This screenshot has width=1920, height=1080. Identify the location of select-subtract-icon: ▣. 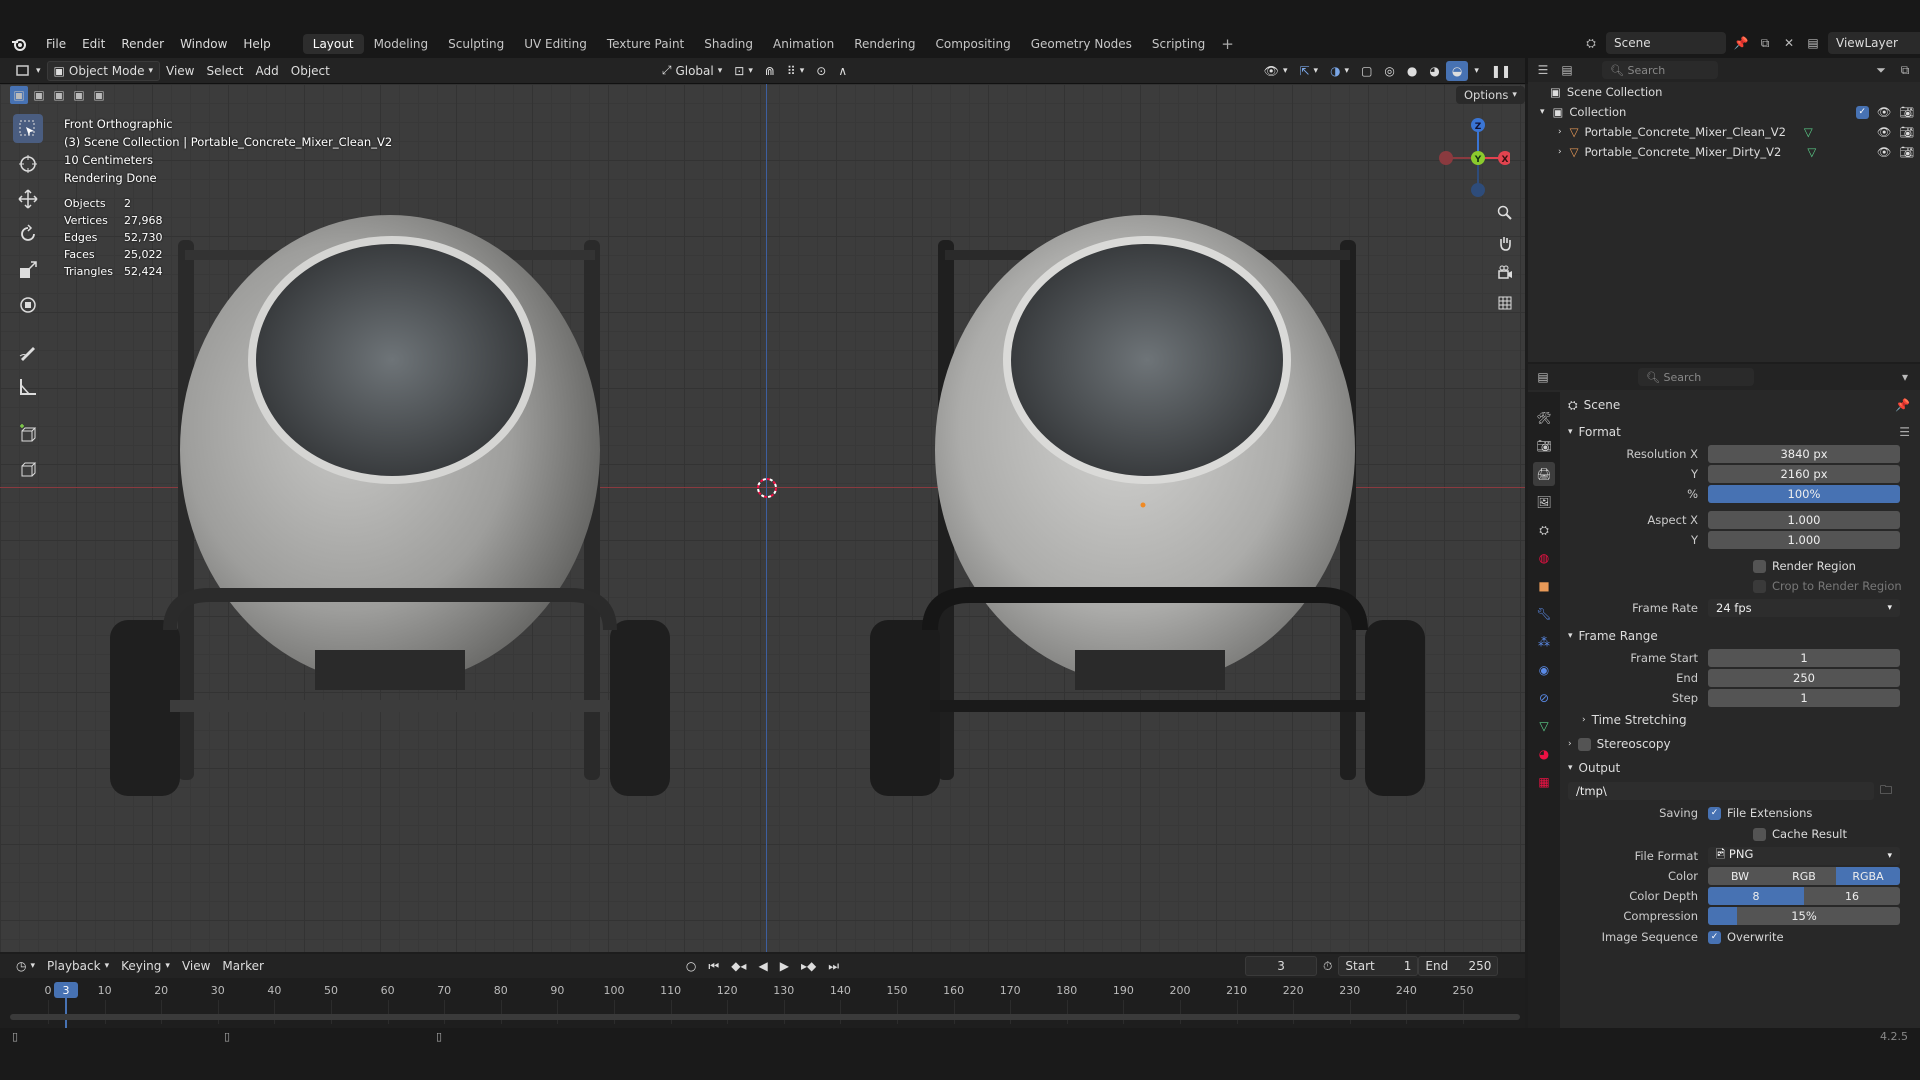
(59, 95).